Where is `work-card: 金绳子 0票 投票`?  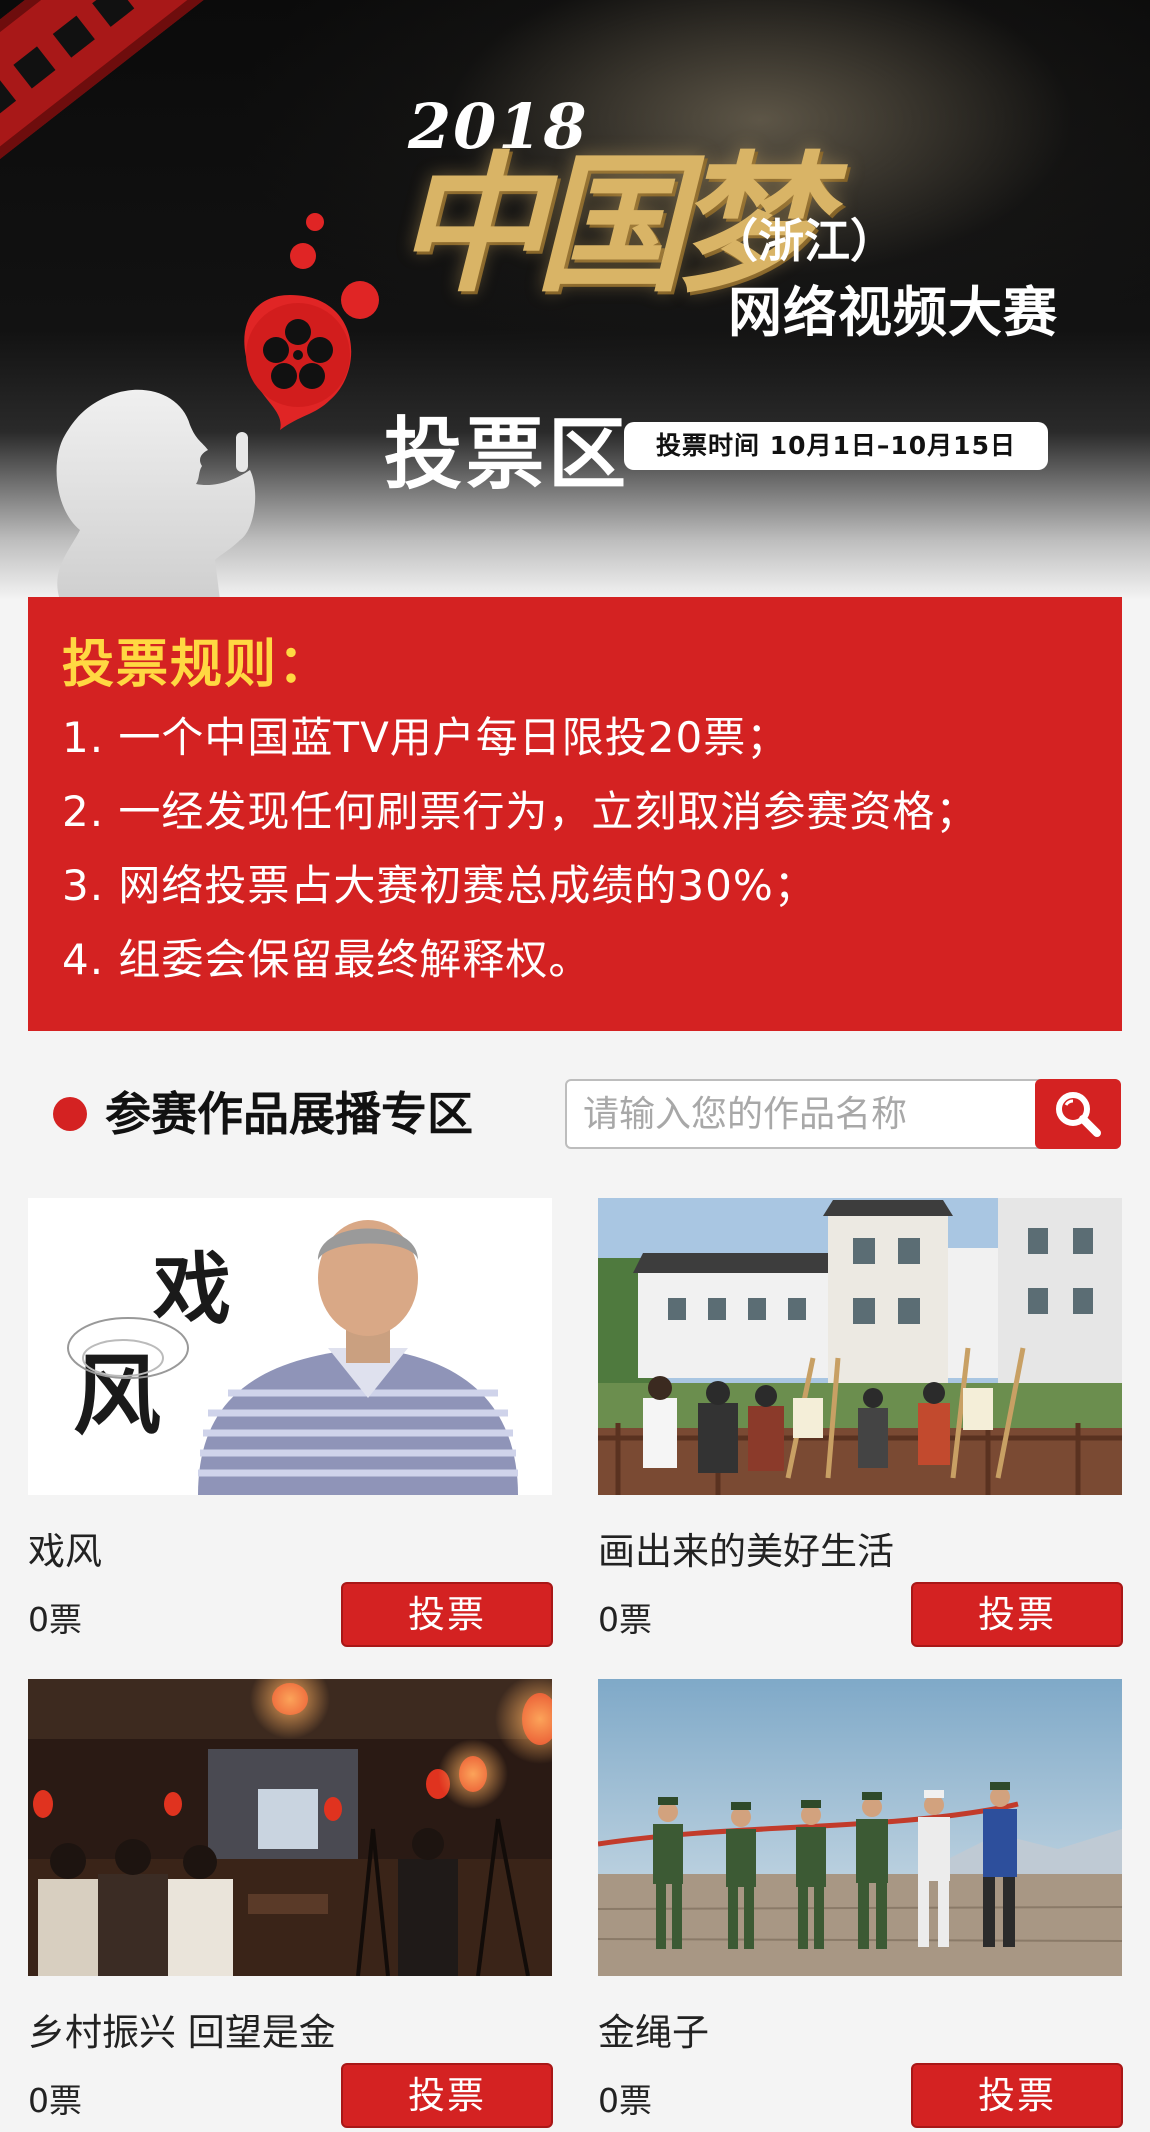 work-card: 金绳子 0票 投票 is located at coordinates (860, 1903).